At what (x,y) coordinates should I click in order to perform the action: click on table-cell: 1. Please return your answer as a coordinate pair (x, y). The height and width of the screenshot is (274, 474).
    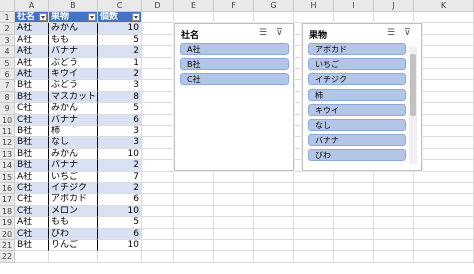
    Looking at the image, I should click on (120, 63).